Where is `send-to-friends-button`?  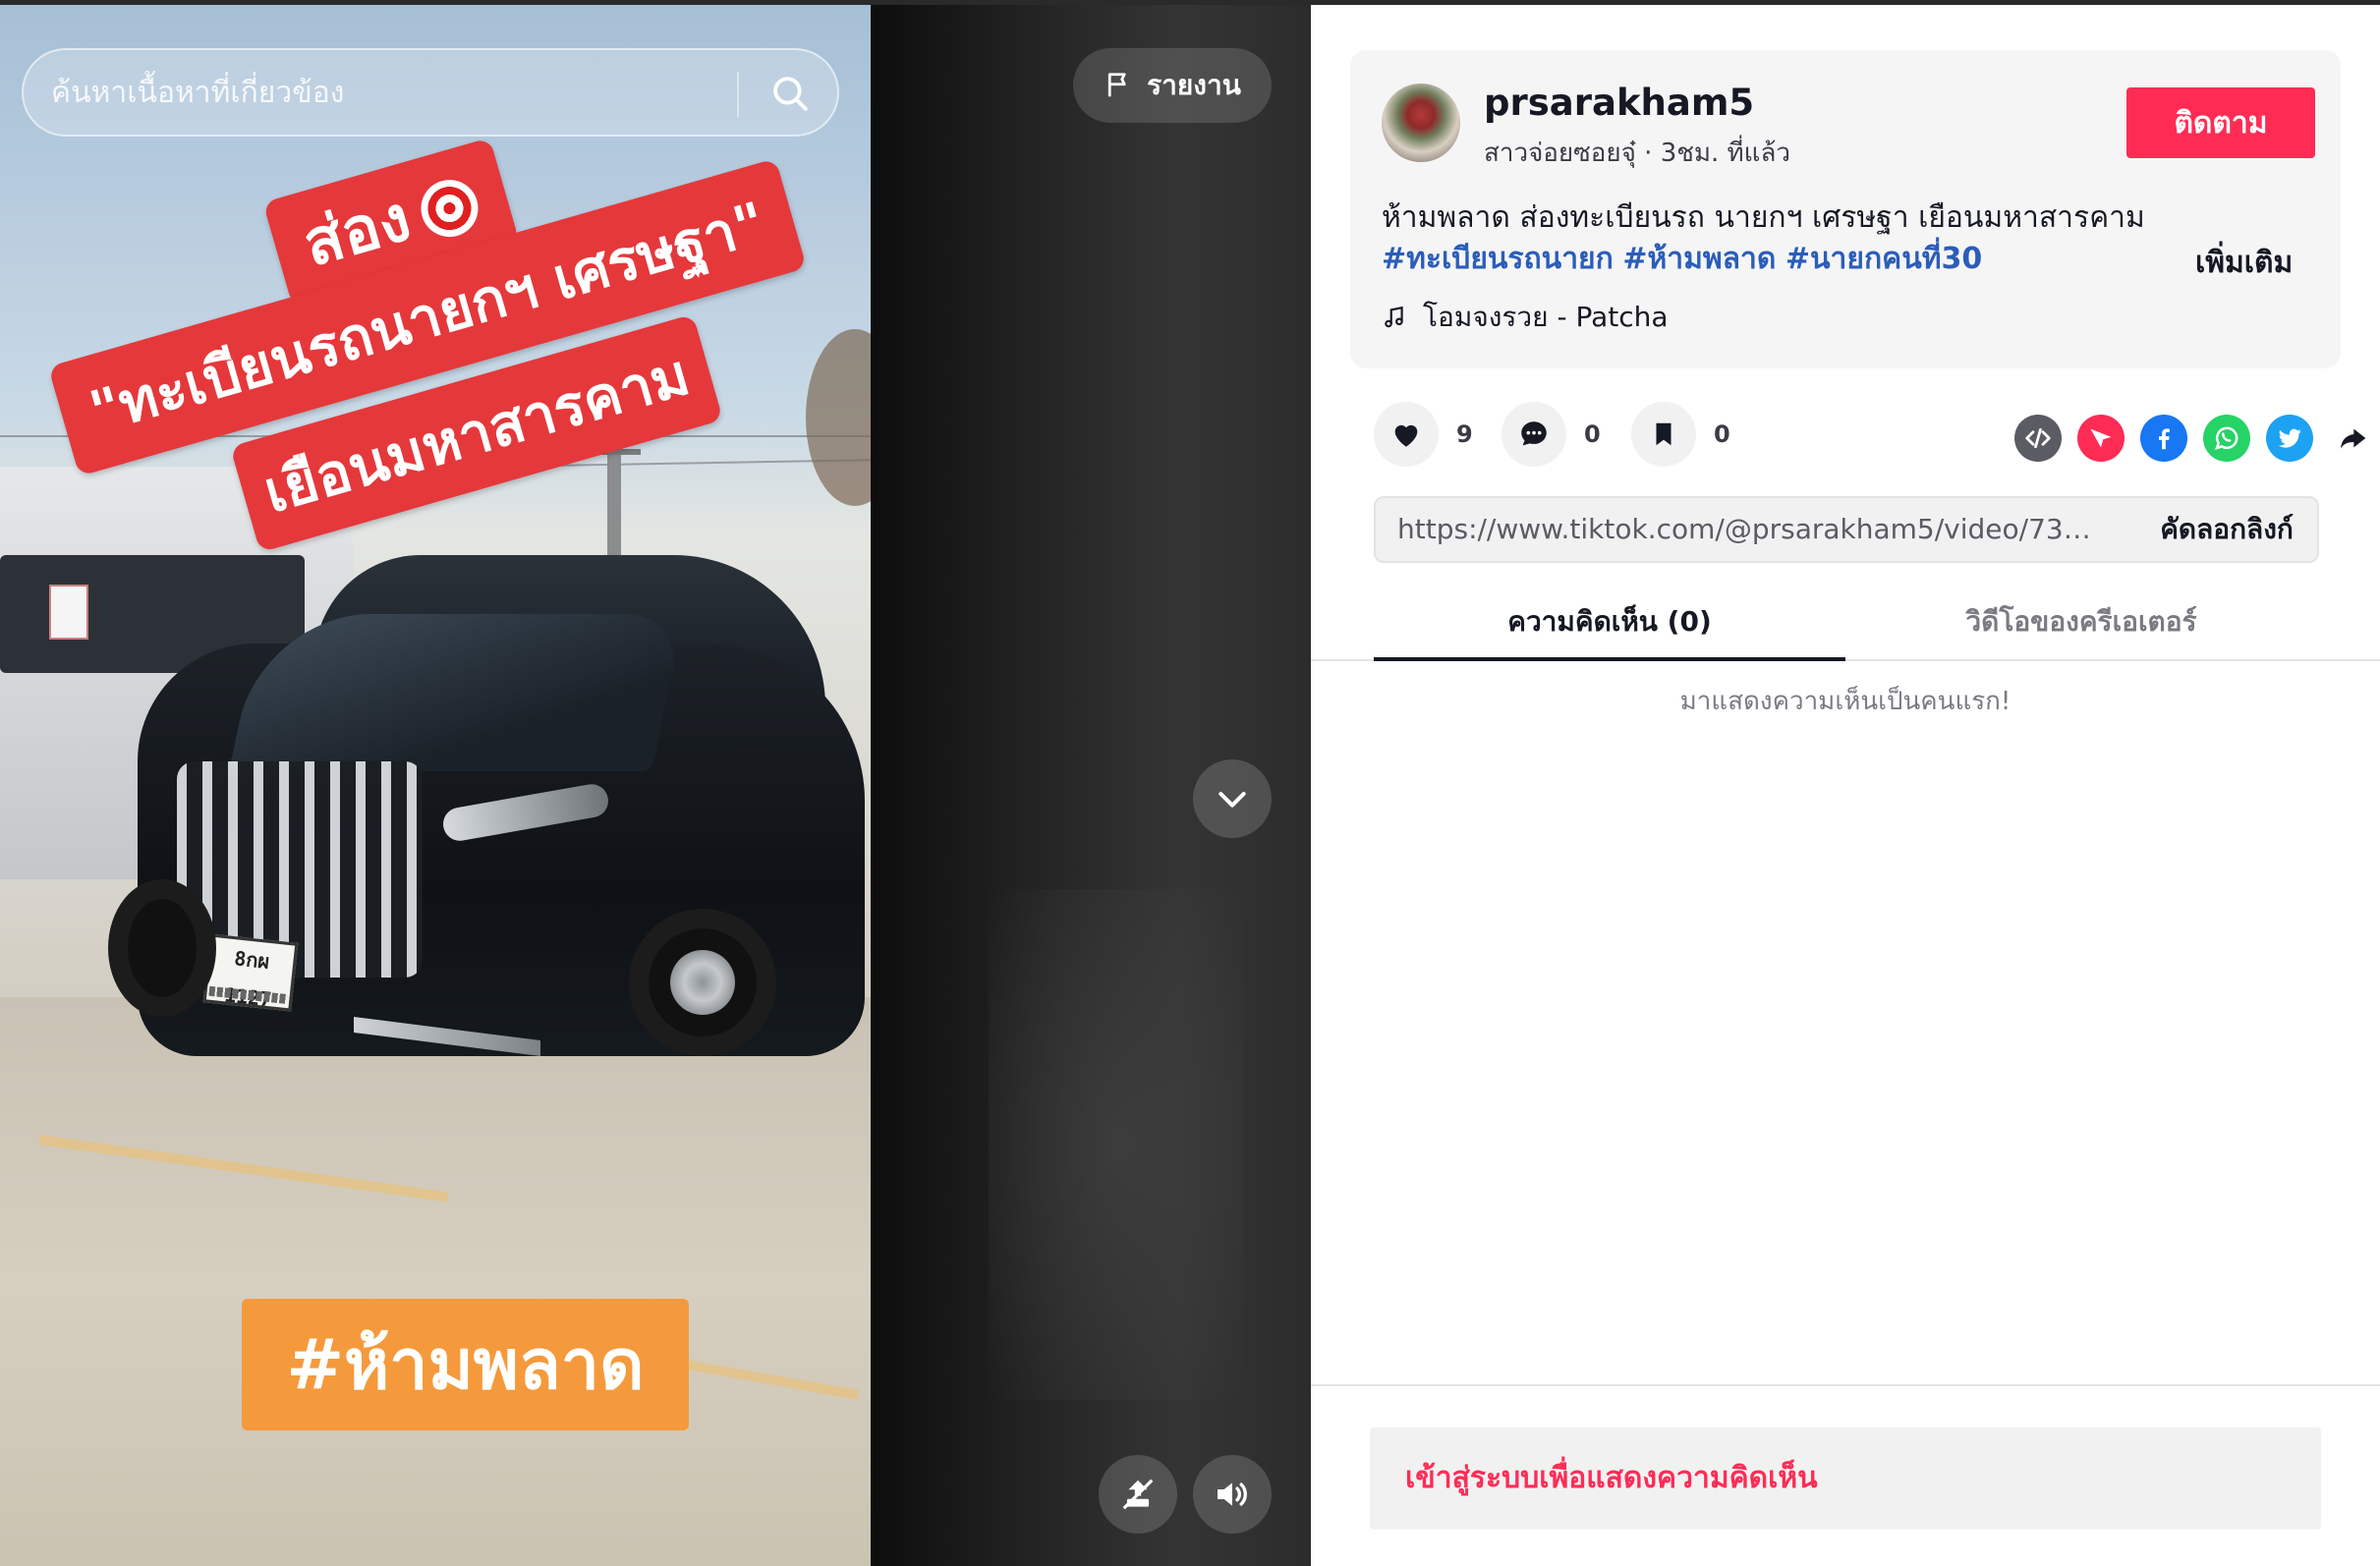
send-to-friends-button is located at coordinates (2101, 438).